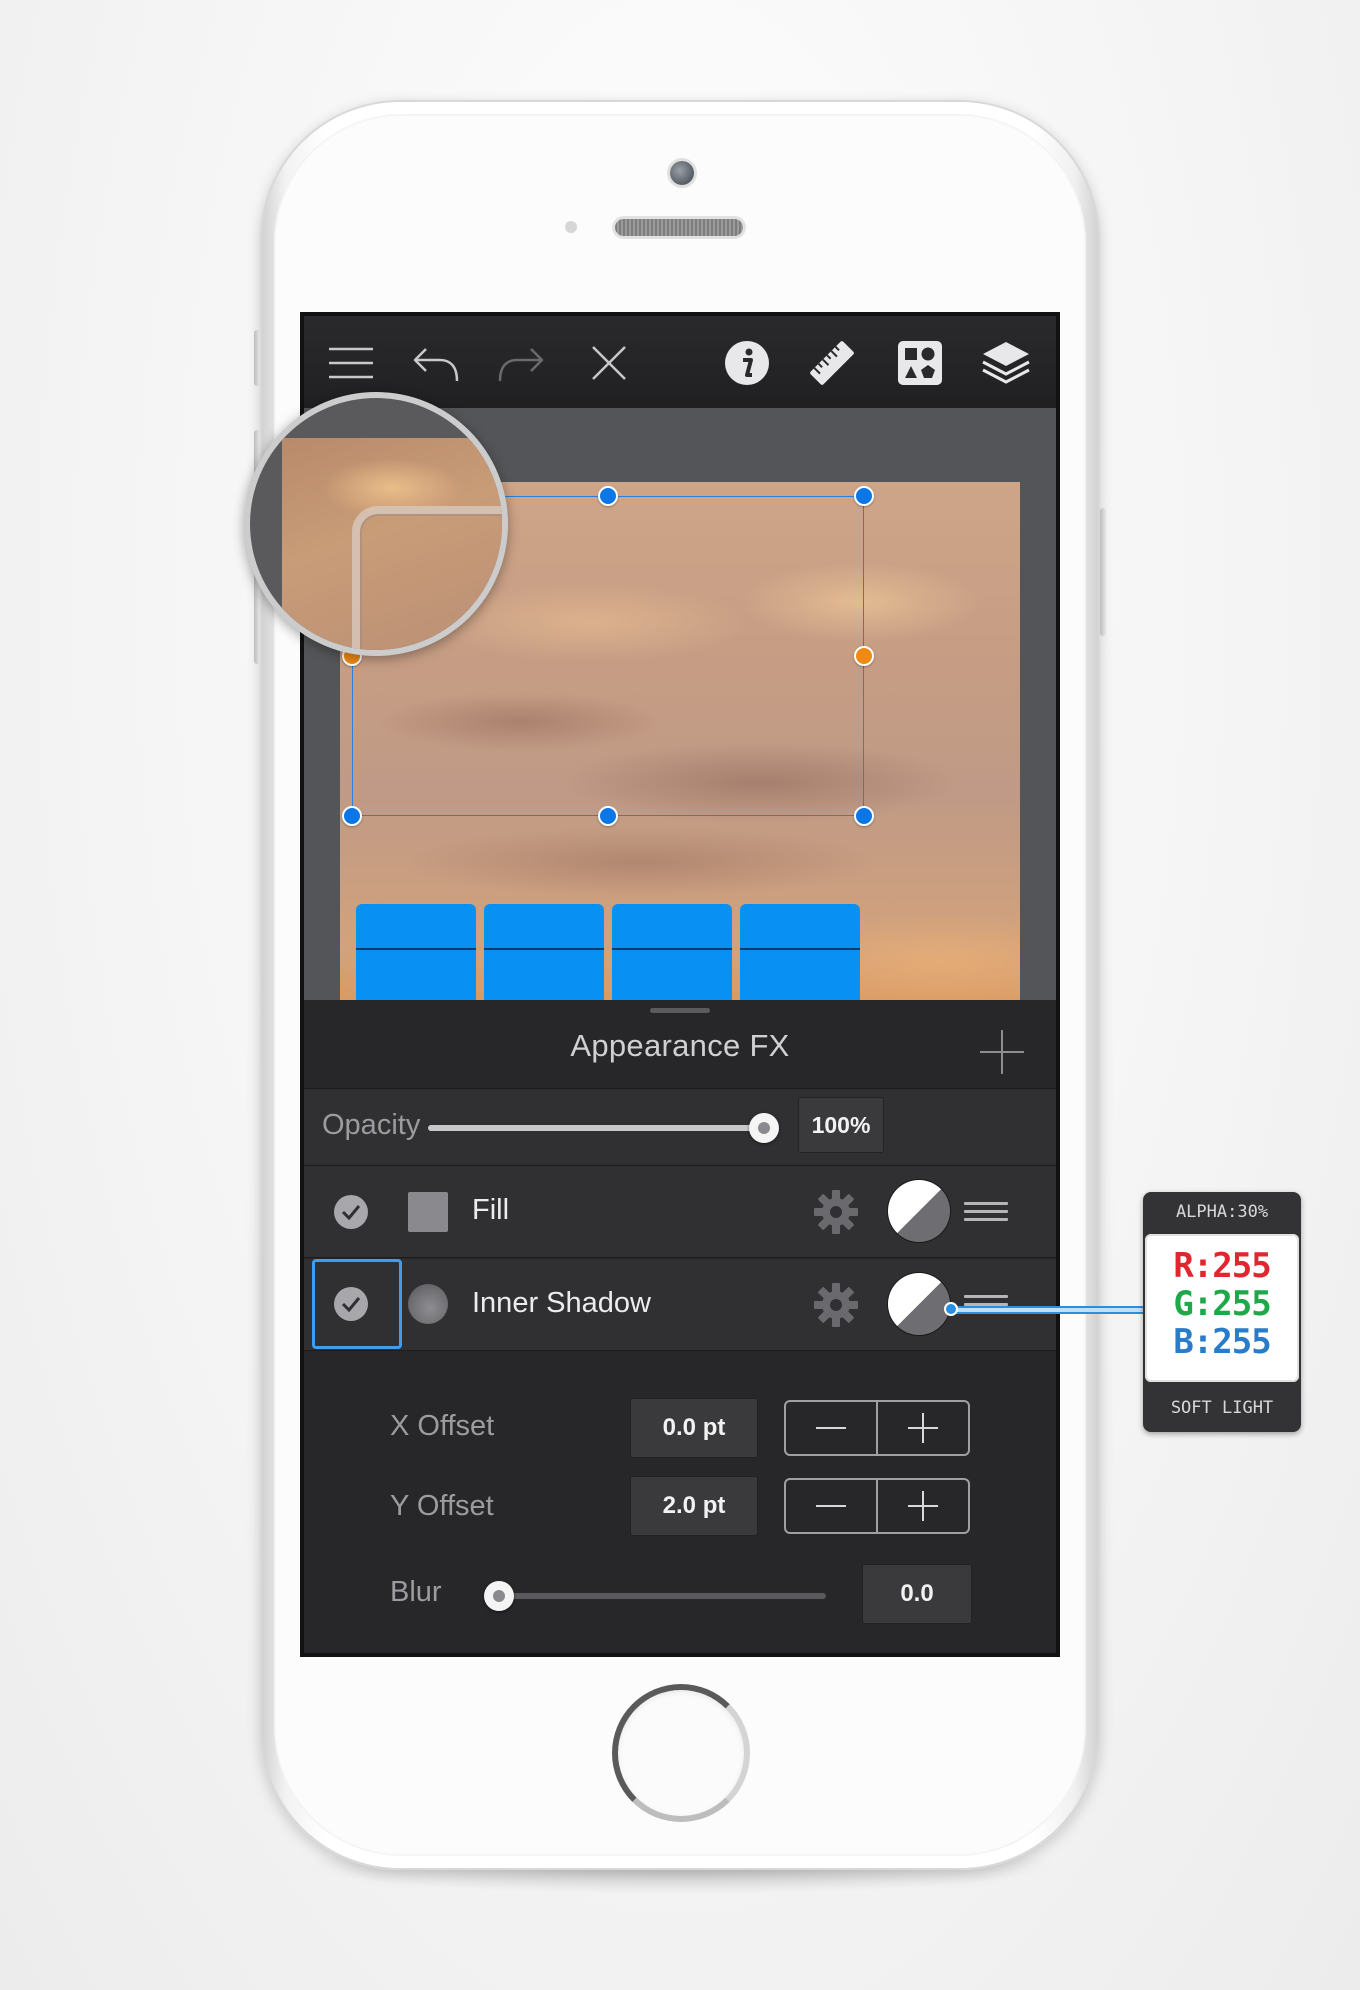 Image resolution: width=1360 pixels, height=1990 pixels. What do you see at coordinates (682, 173) in the screenshot?
I see `front-camera` at bounding box center [682, 173].